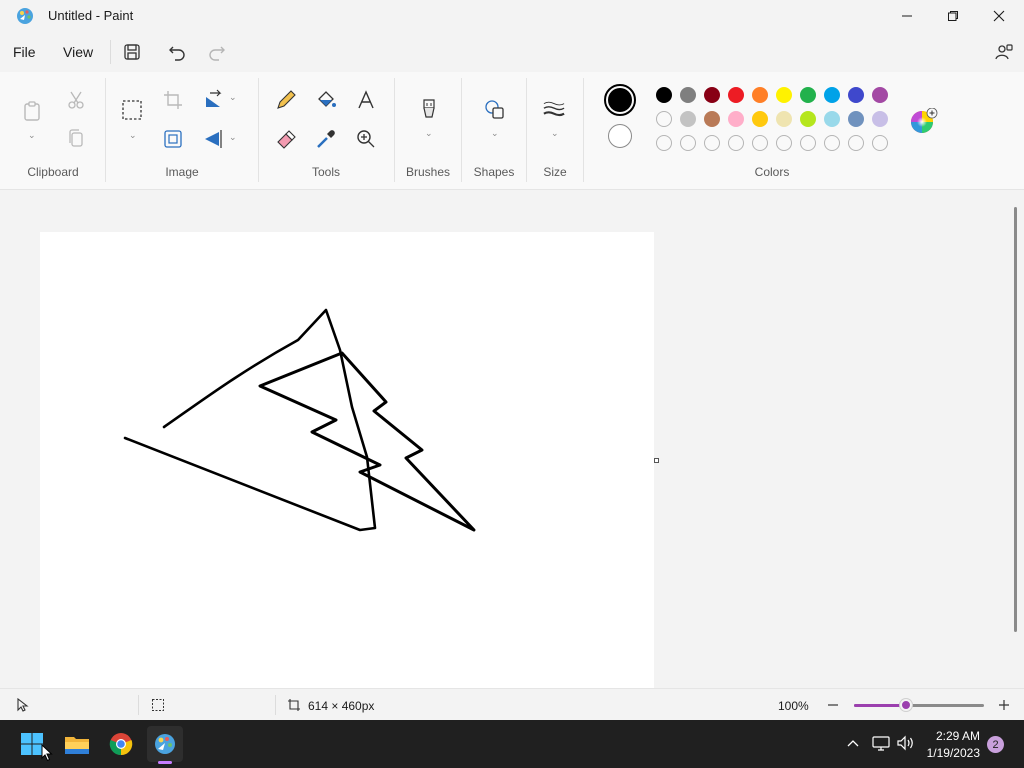  I want to click on brush-chevron-icon: ⌄, so click(429, 133).